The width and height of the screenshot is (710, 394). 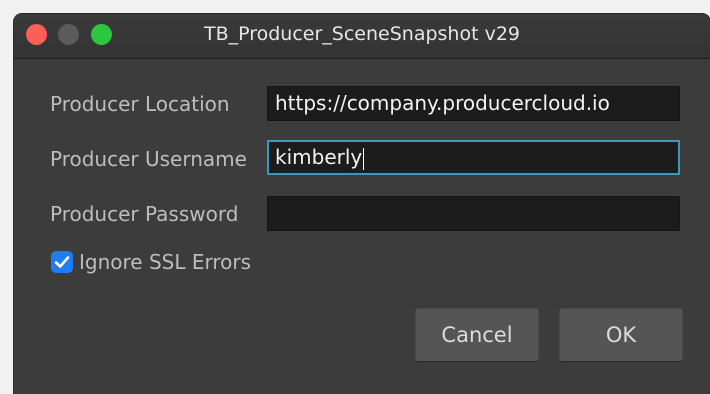 What do you see at coordinates (144, 214) in the screenshot?
I see `producer-password-label: Producer Password` at bounding box center [144, 214].